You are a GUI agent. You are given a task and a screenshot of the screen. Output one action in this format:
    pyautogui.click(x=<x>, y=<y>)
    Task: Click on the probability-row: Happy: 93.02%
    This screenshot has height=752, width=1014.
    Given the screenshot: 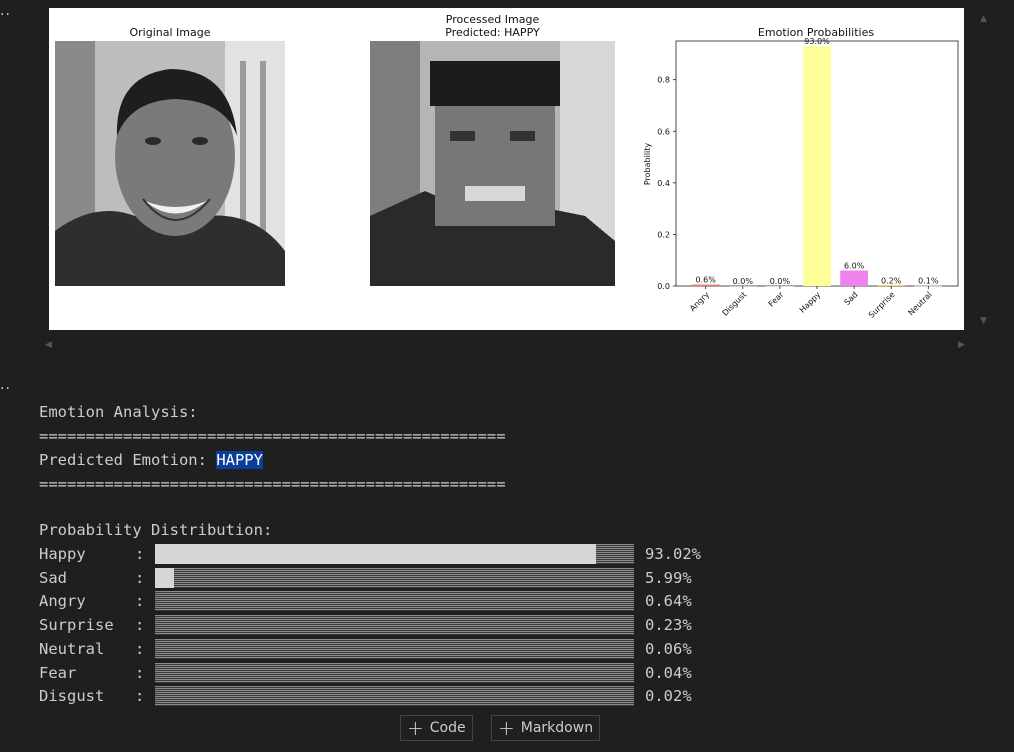 What is the action you would take?
    pyautogui.click(x=379, y=554)
    